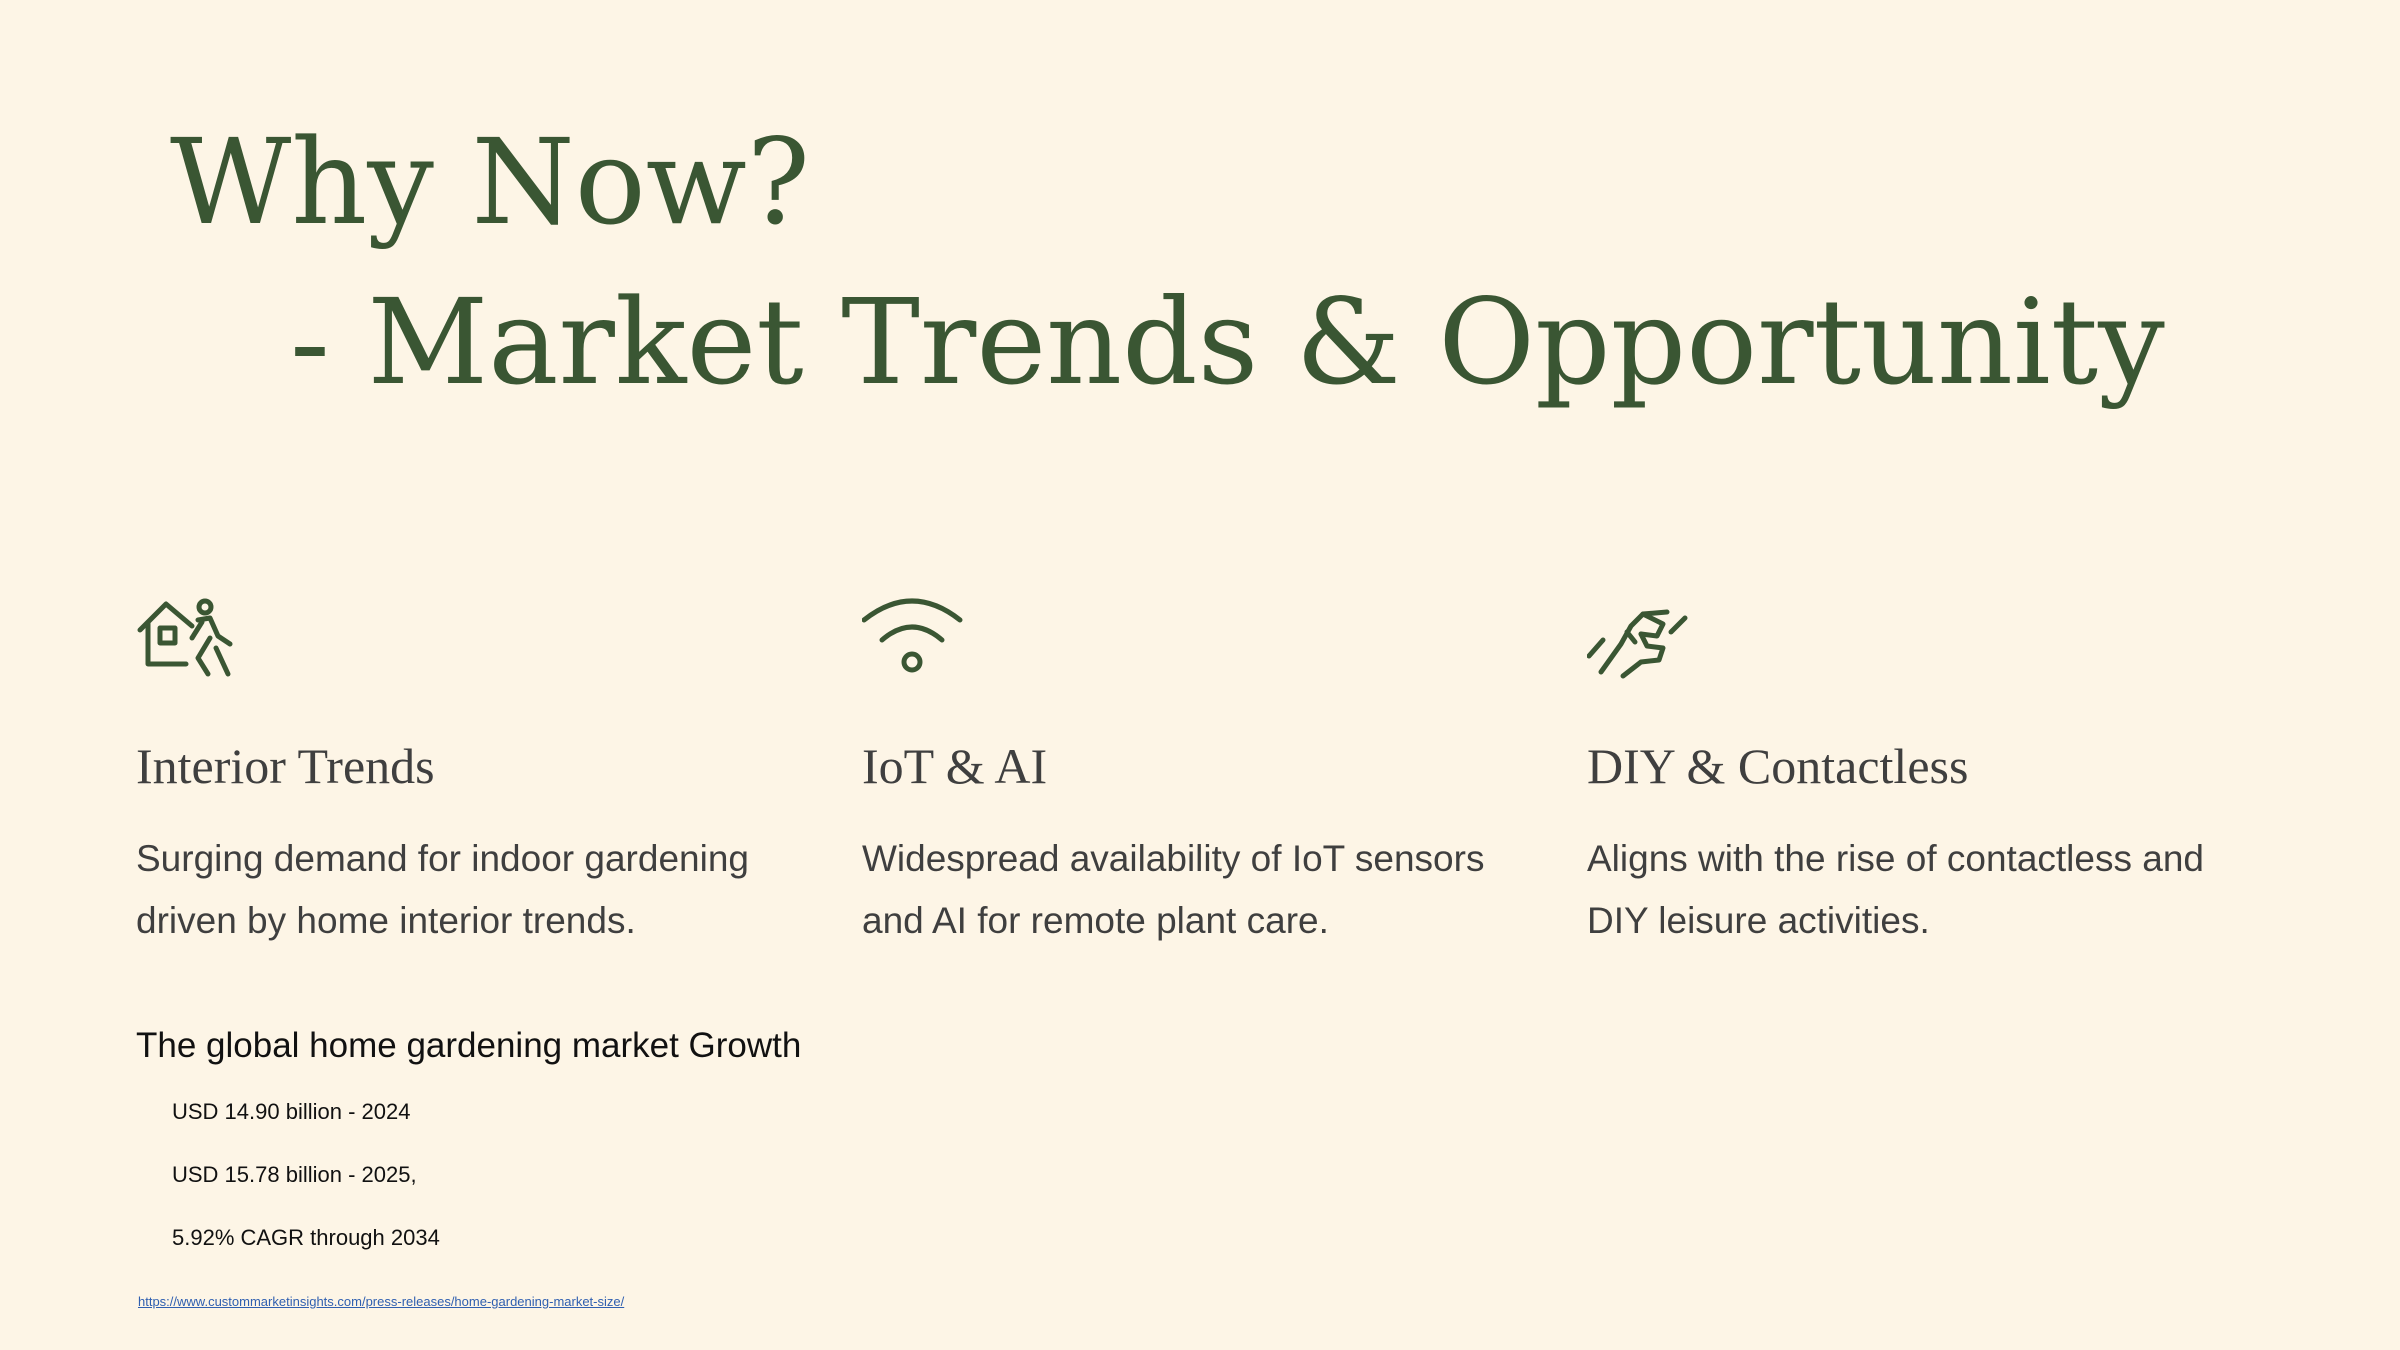  Describe the element at coordinates (294, 1174) in the screenshot. I see `list-item: USD 15.78 billion - 2025,` at that location.